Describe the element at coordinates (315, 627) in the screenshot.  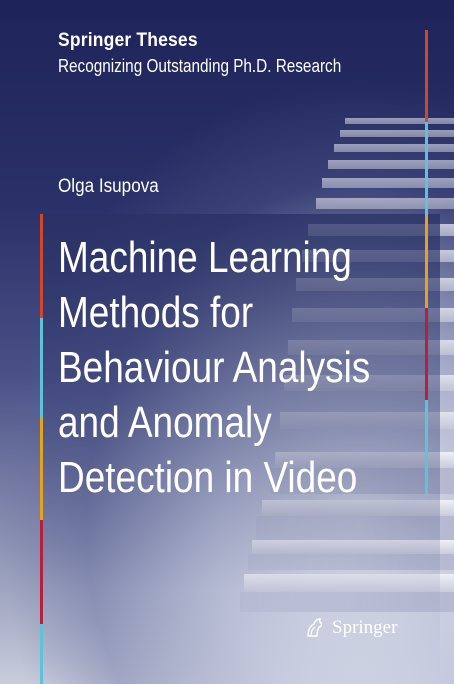
I see `springer-horse-icon` at that location.